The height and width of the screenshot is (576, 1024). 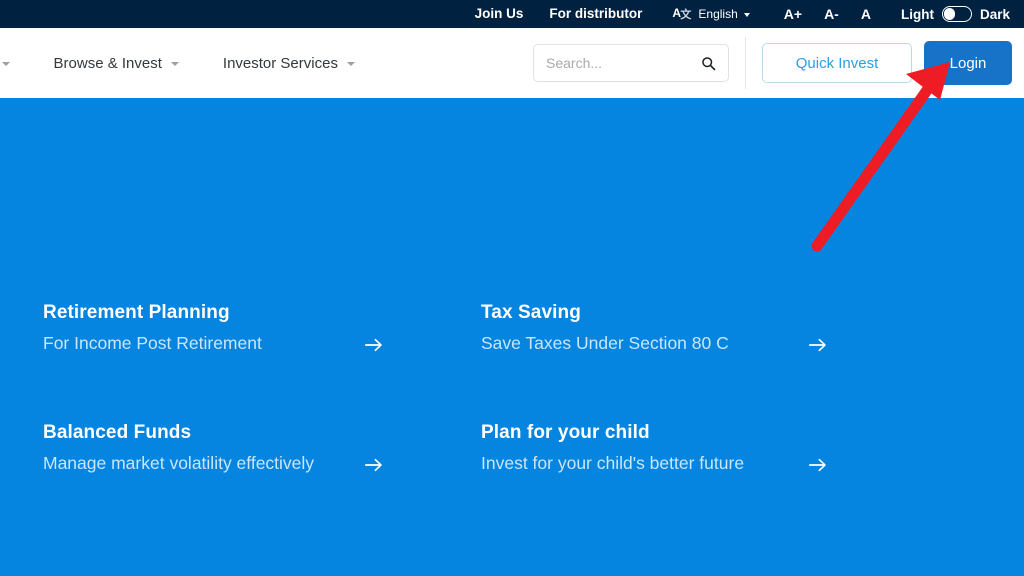 I want to click on category-title: Retirement Planning, so click(x=136, y=312).